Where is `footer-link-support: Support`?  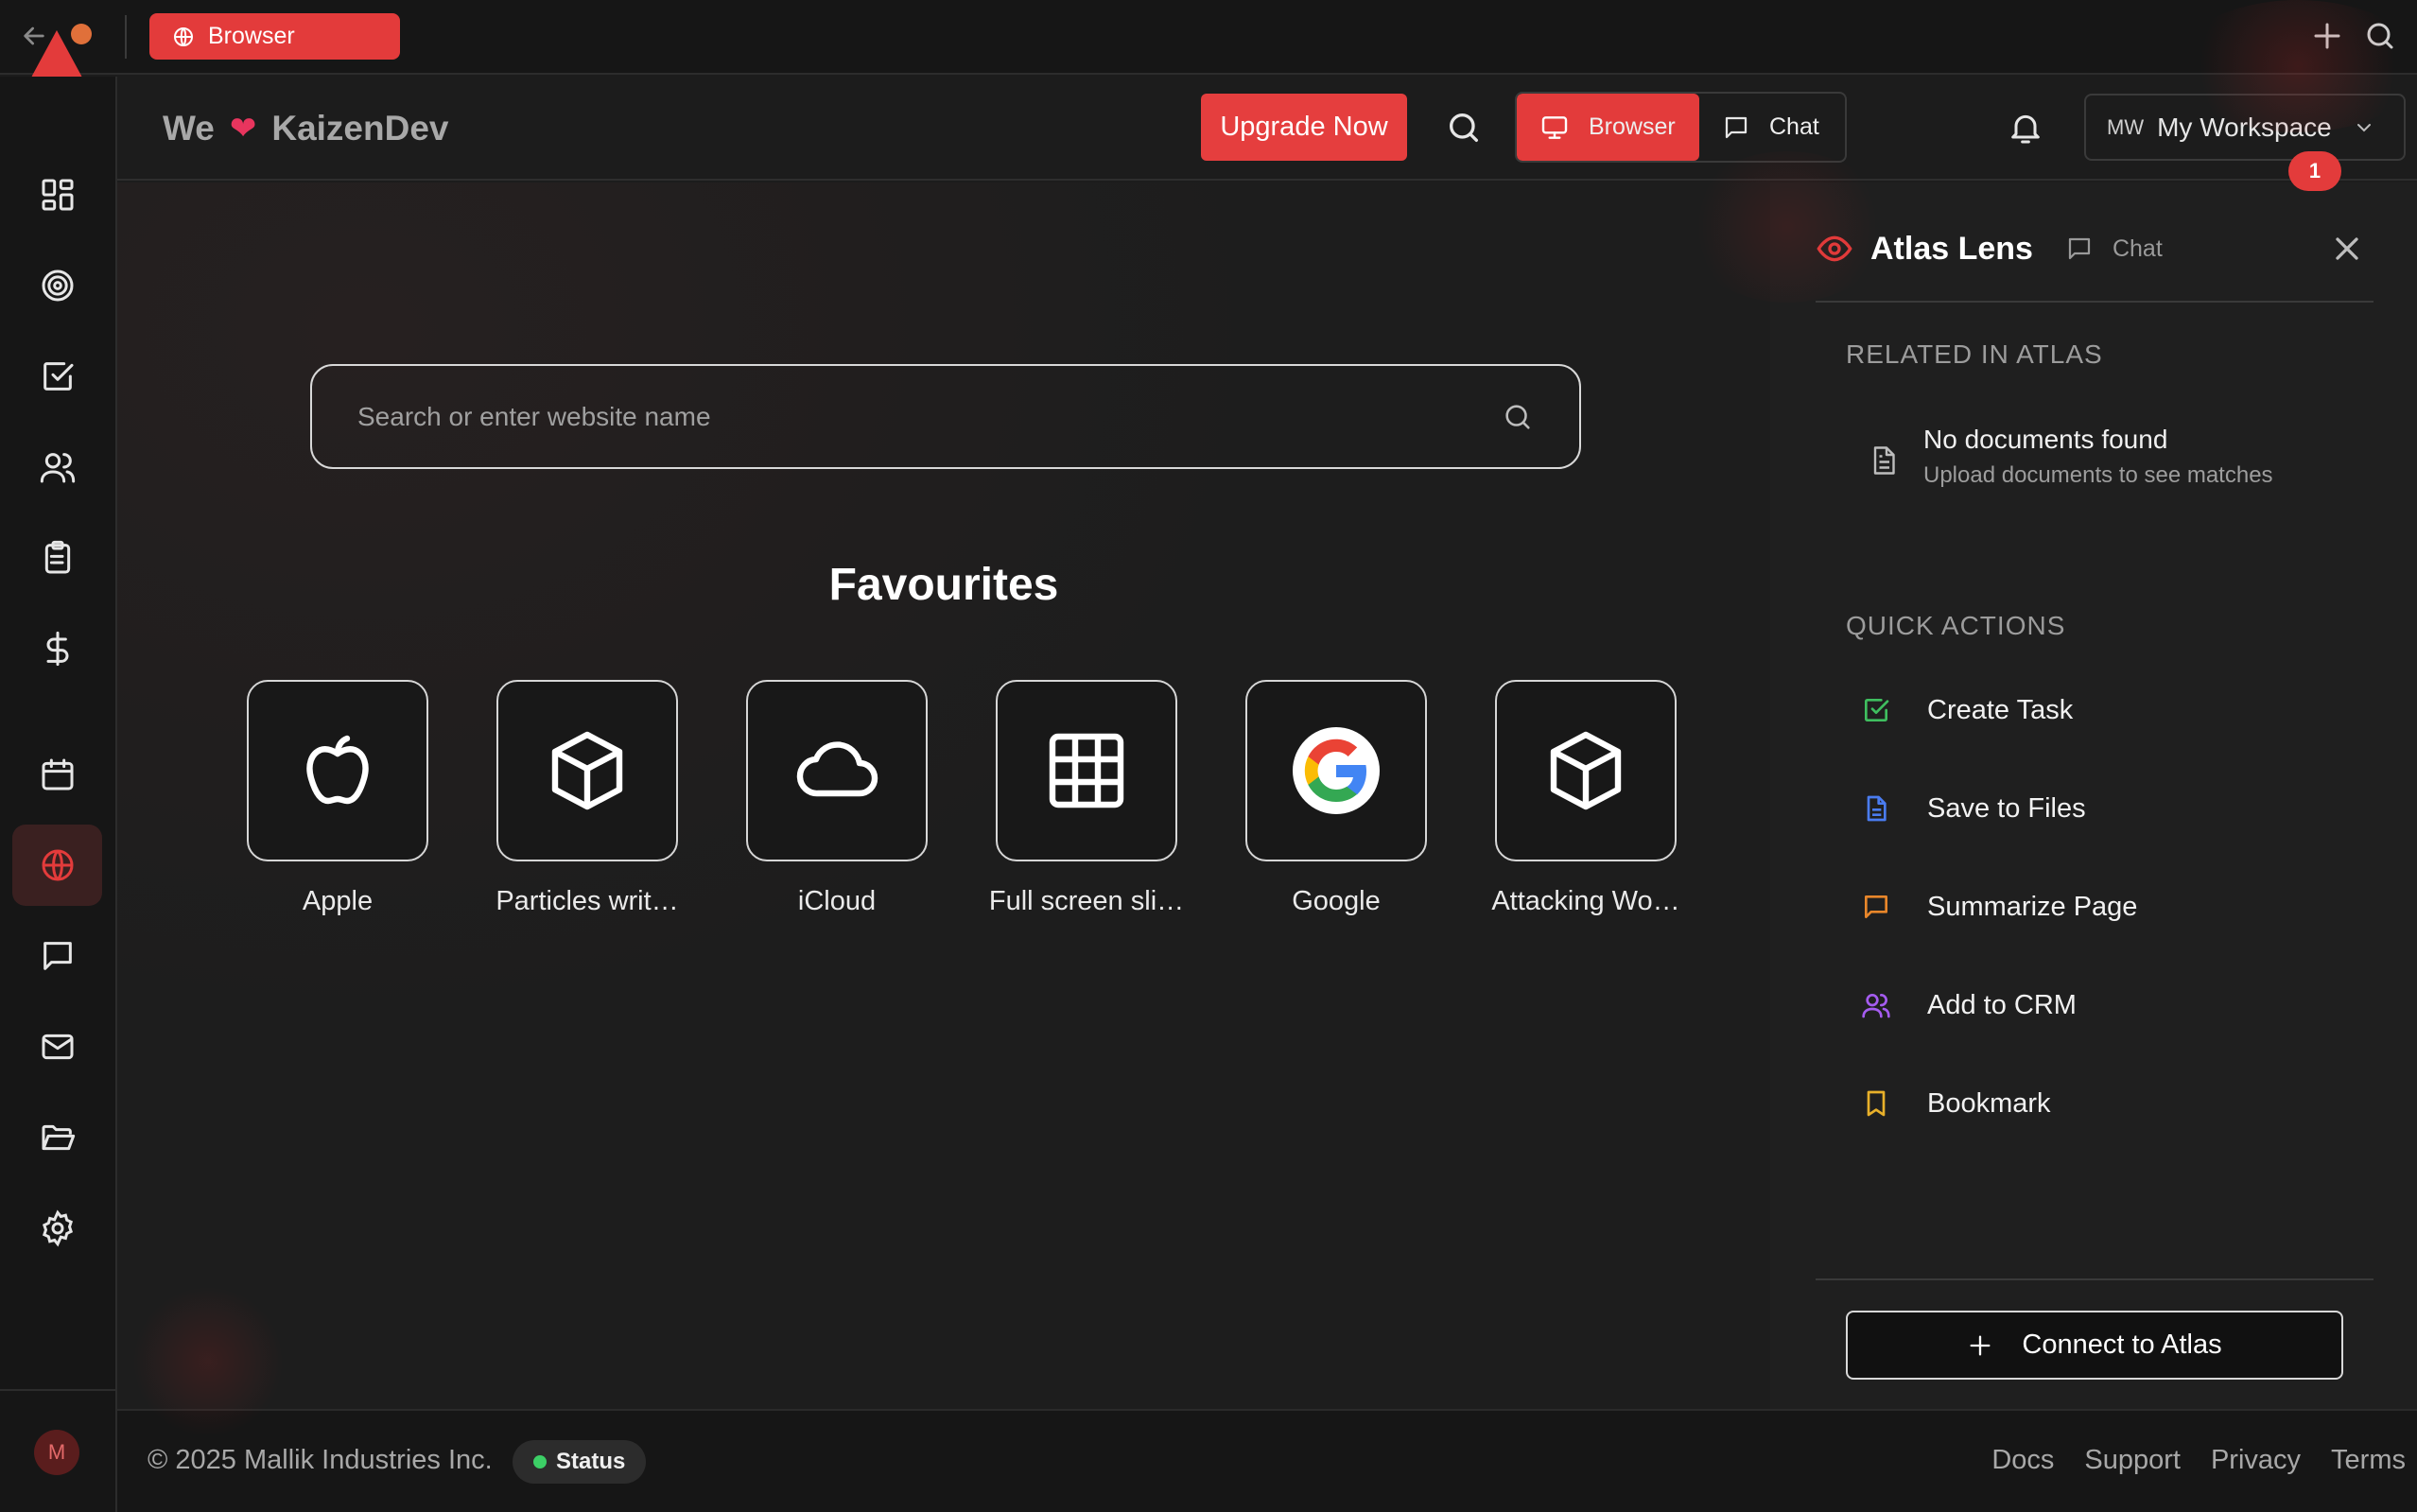 footer-link-support: Support is located at coordinates (2132, 1460).